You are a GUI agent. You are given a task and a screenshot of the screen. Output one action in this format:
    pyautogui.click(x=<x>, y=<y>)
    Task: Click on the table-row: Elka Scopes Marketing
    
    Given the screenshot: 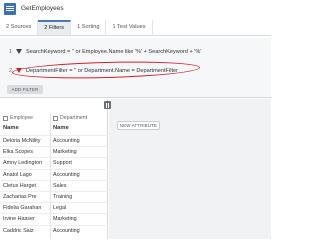 What is the action you would take?
    pyautogui.click(x=54, y=151)
    